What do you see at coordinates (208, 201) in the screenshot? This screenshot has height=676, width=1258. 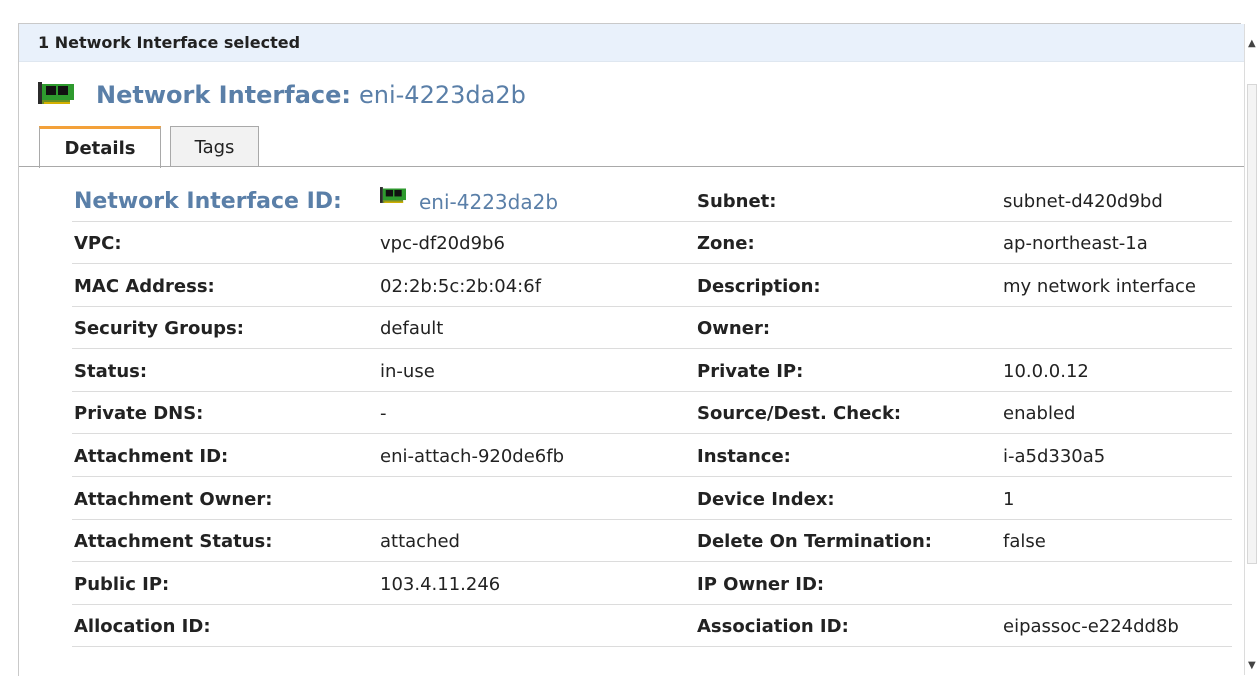 I see `network-interface-id-label: Network Interface ID:` at bounding box center [208, 201].